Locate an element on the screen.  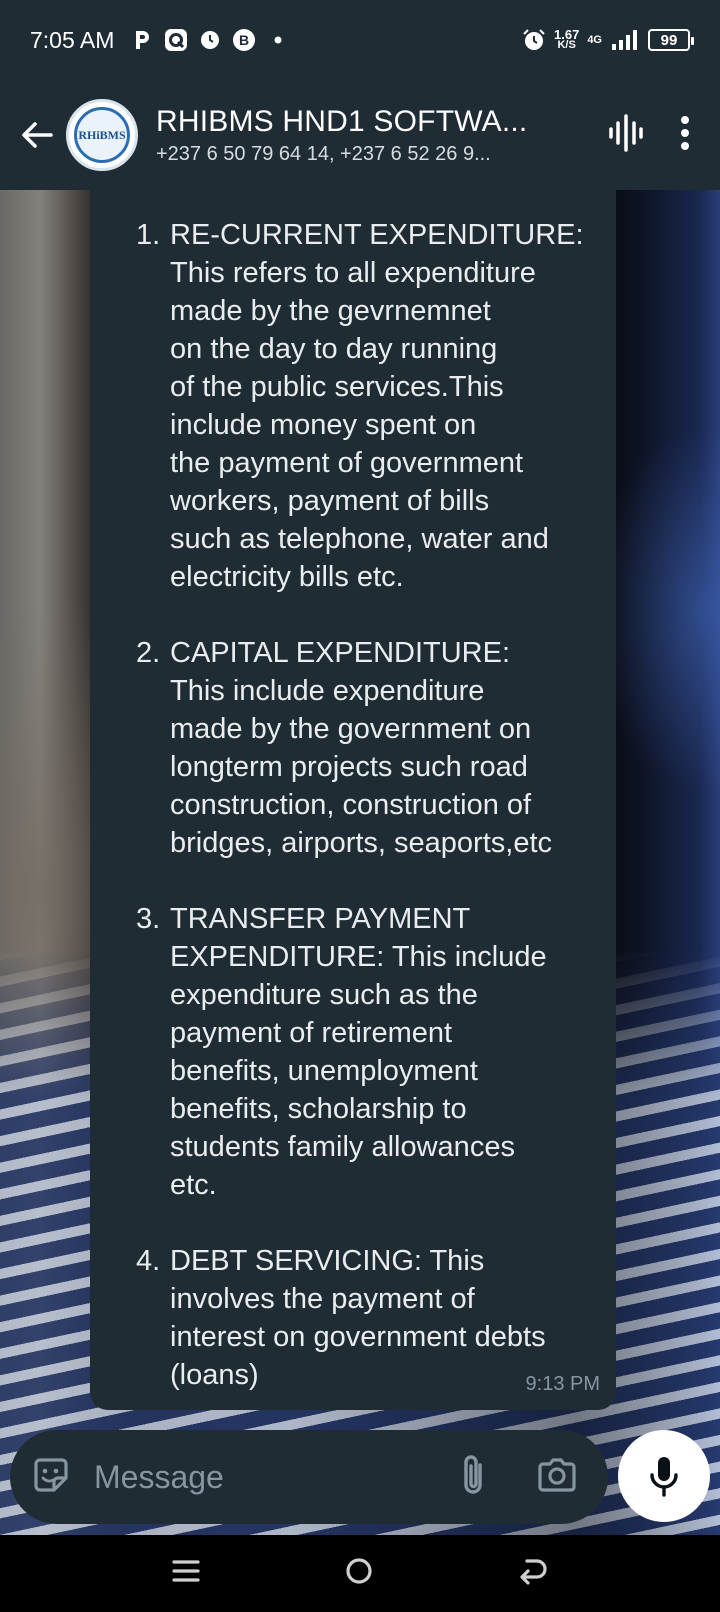
clock-icon is located at coordinates (210, 40).